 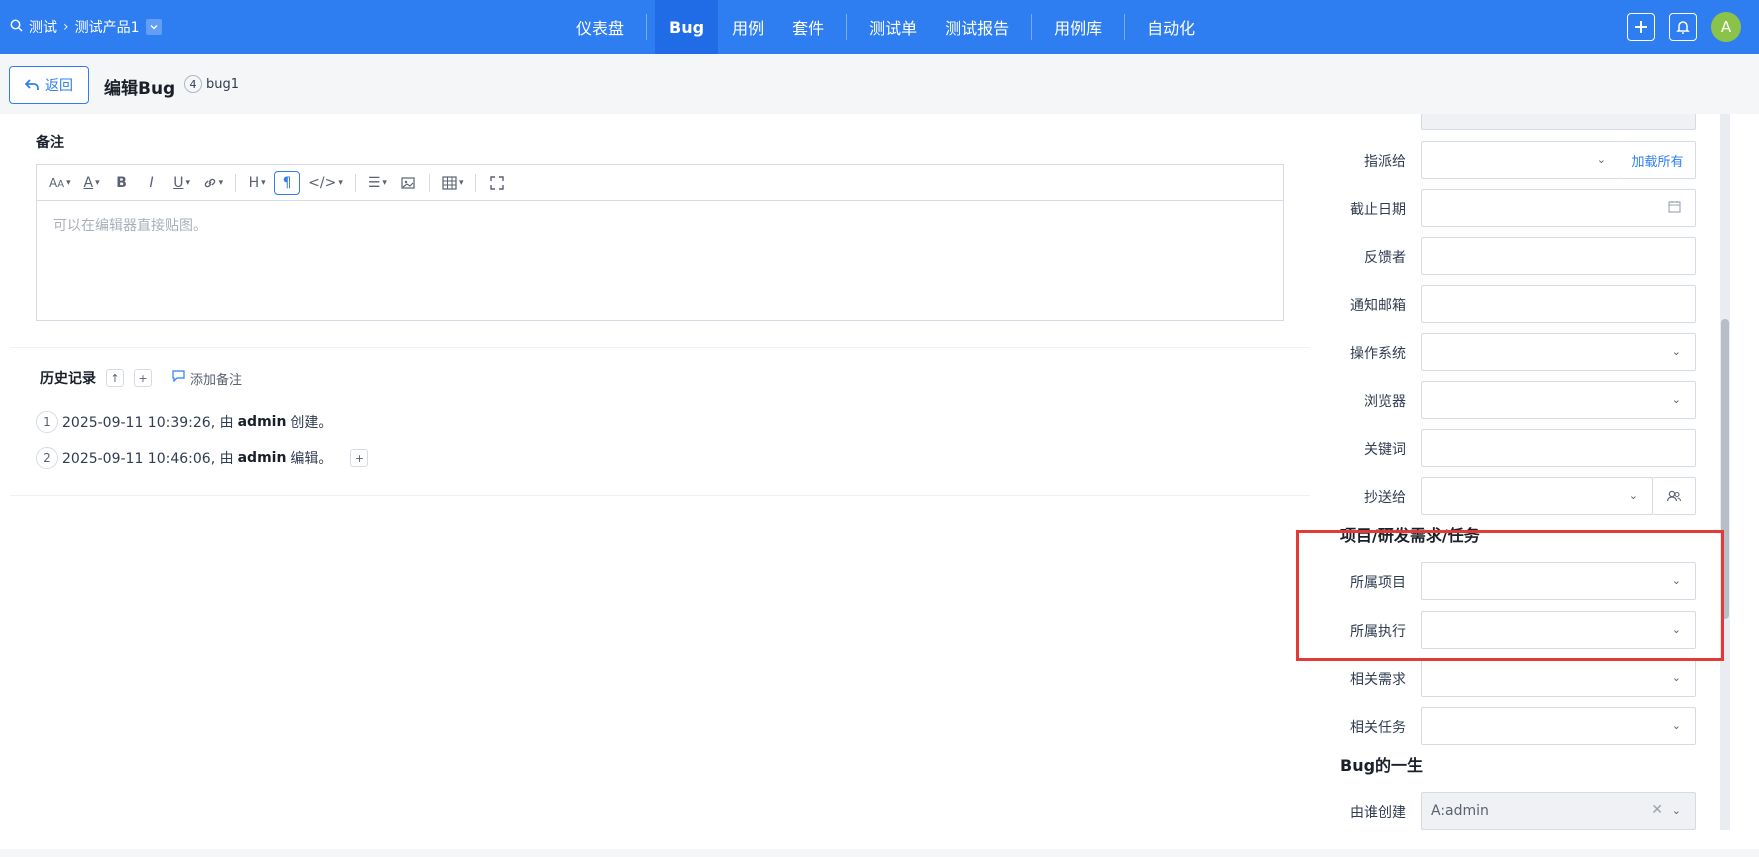 I want to click on notification-button, so click(x=1683, y=27).